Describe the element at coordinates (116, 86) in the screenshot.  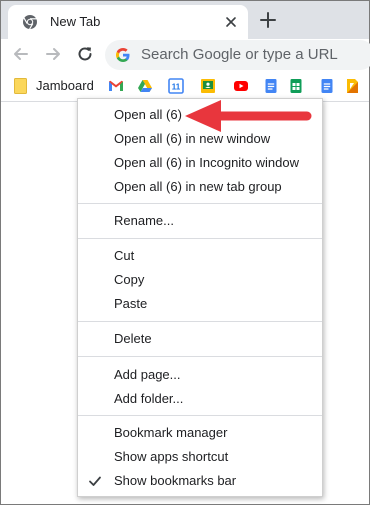
I see `gmail-icon` at that location.